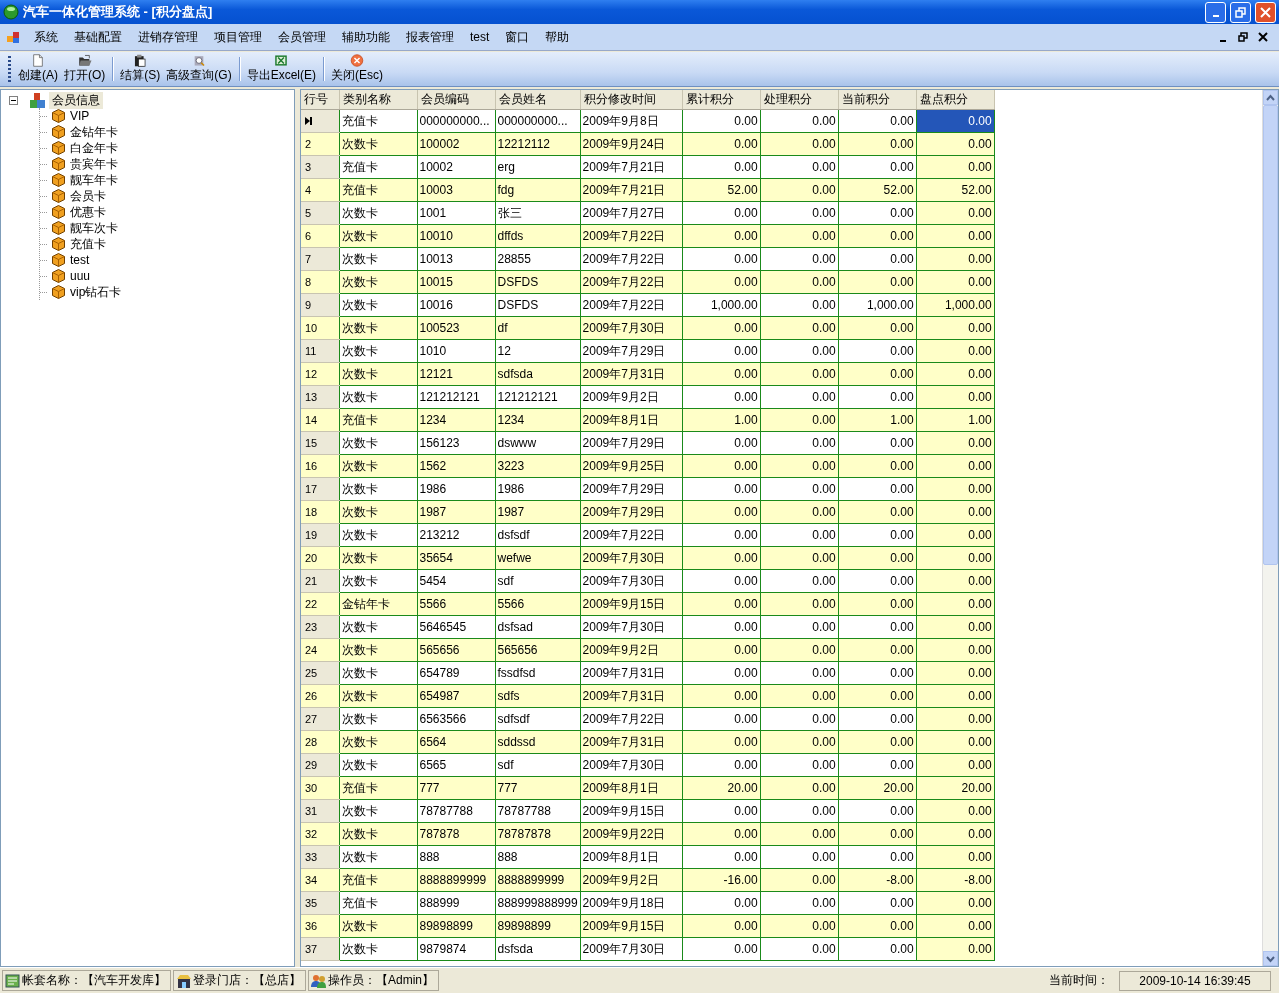 Image resolution: width=1279 pixels, height=993 pixels. Describe the element at coordinates (320, 144) in the screenshot. I see `row-header: 2` at that location.